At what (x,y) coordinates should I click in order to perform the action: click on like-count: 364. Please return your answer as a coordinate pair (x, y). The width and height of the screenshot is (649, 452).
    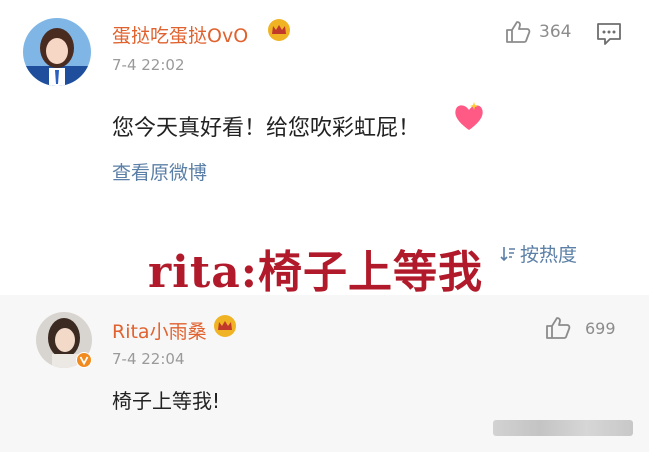
    Looking at the image, I should click on (555, 32).